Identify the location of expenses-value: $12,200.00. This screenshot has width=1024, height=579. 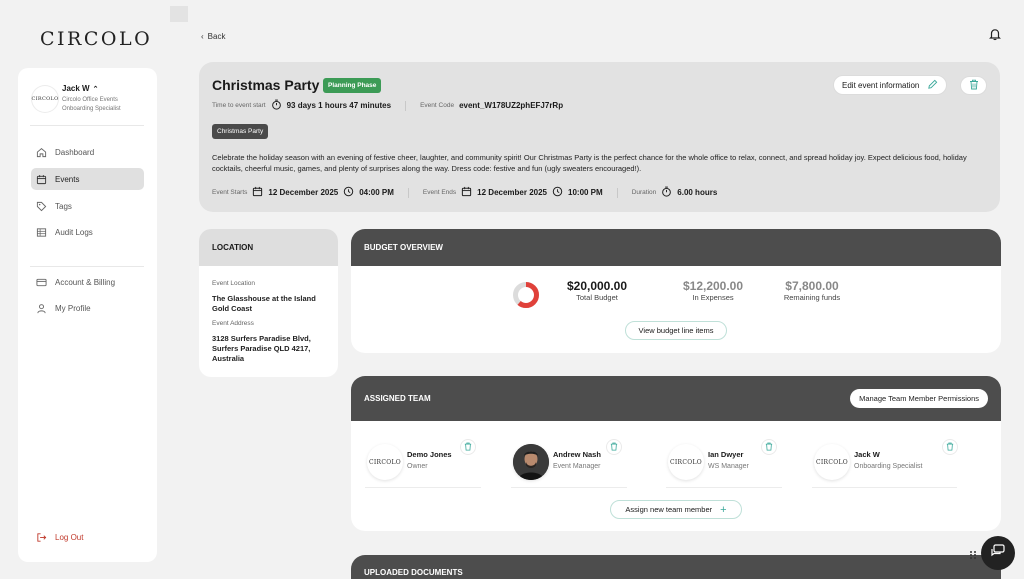
(713, 286).